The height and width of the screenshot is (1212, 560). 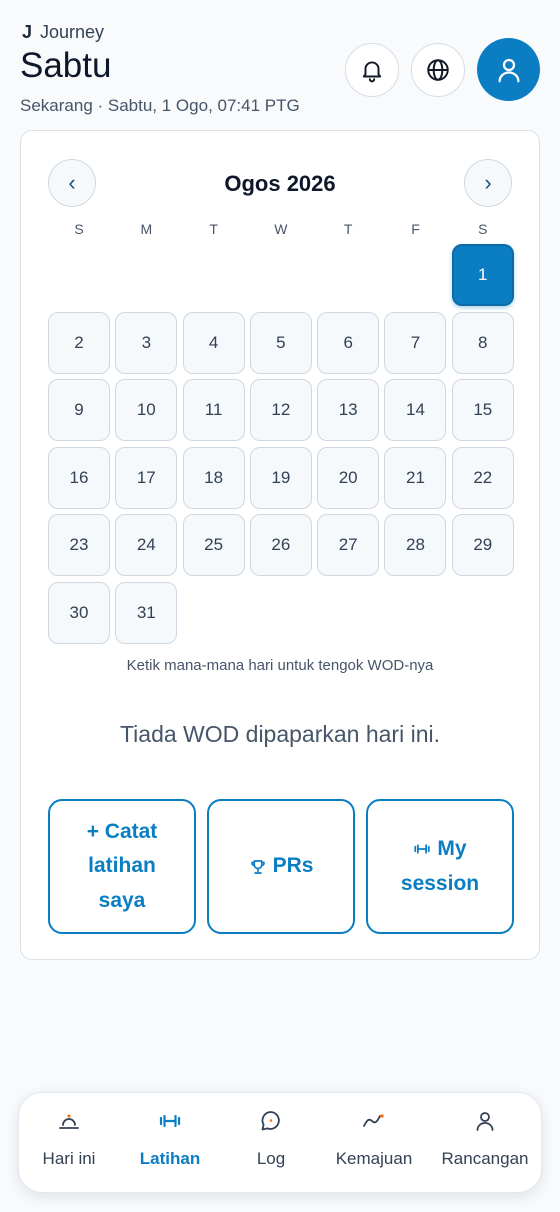 What do you see at coordinates (374, 1158) in the screenshot?
I see `tab-label: Kemajuan` at bounding box center [374, 1158].